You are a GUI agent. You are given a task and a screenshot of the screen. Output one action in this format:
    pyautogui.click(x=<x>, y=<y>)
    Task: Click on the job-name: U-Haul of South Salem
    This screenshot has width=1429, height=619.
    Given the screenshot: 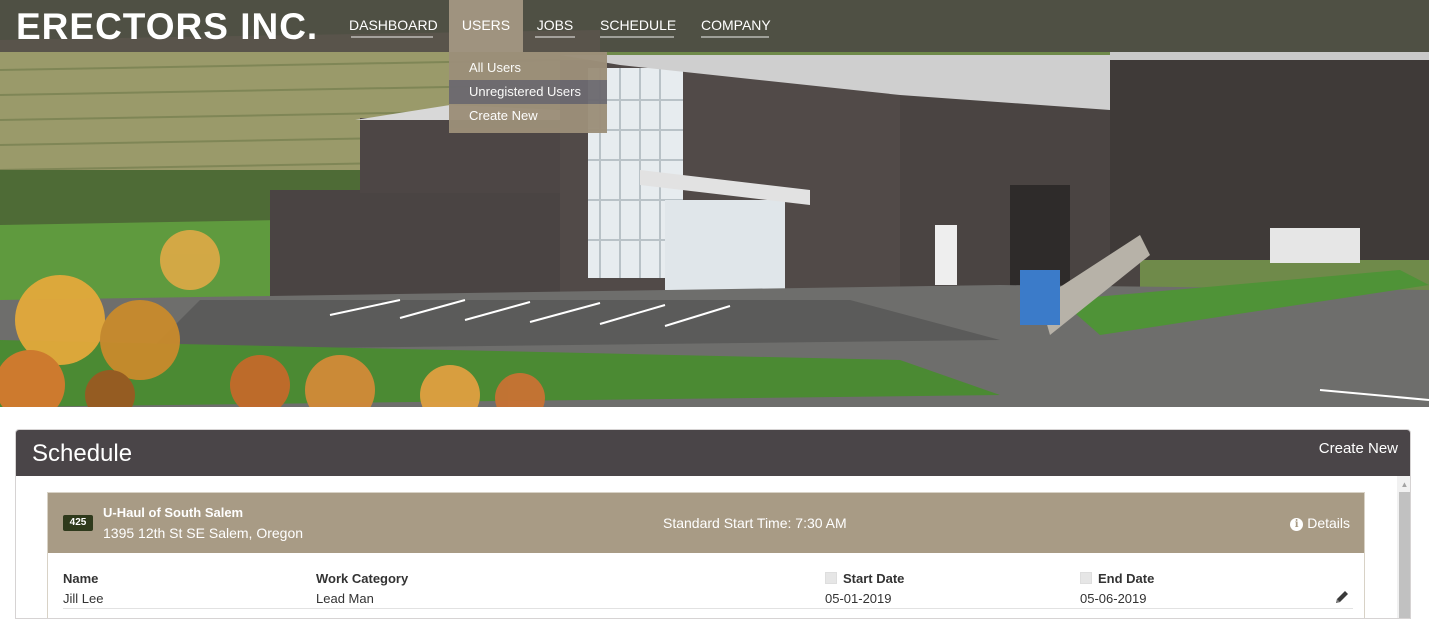 What is the action you would take?
    pyautogui.click(x=173, y=512)
    